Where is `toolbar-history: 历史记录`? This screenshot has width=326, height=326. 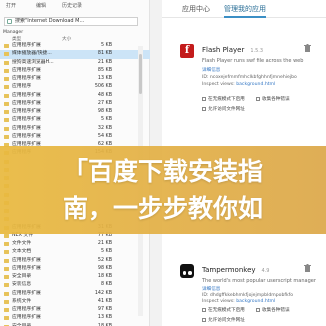 toolbar-history: 历史记录 is located at coordinates (72, 5).